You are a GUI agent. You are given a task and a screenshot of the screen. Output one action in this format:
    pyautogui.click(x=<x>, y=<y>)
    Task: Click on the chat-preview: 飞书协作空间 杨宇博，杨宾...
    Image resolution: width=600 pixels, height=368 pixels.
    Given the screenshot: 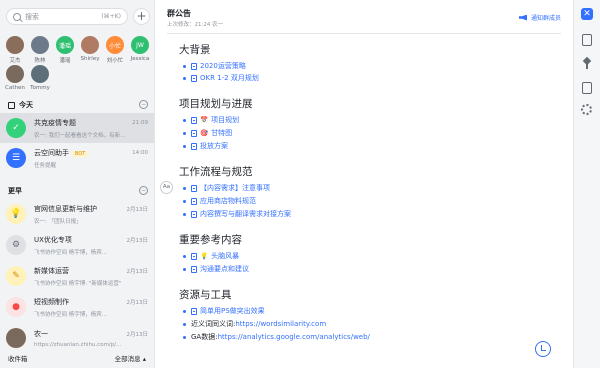 What is the action you would take?
    pyautogui.click(x=70, y=314)
    